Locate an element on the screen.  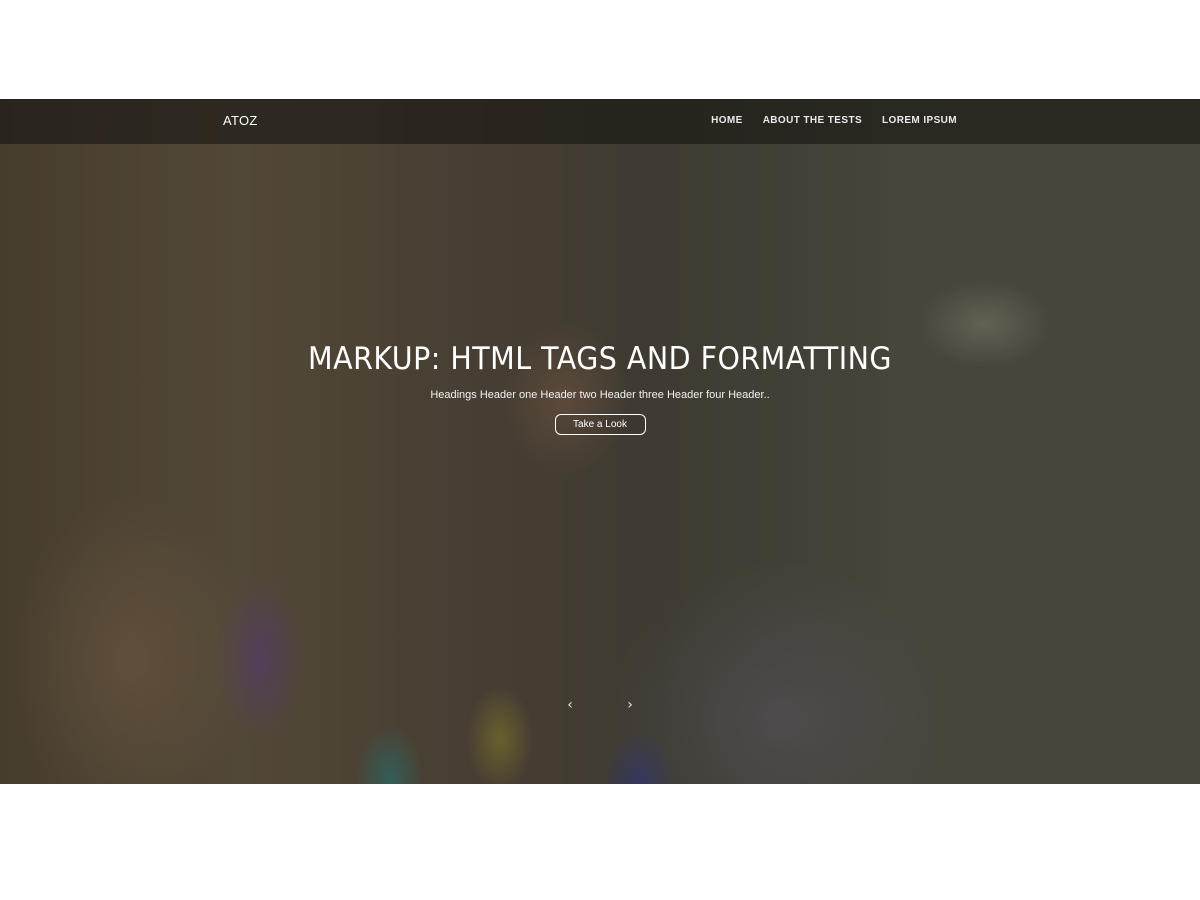
slide-title: MARKUP: HTML TAGS AND FORMATTING is located at coordinates (600, 359).